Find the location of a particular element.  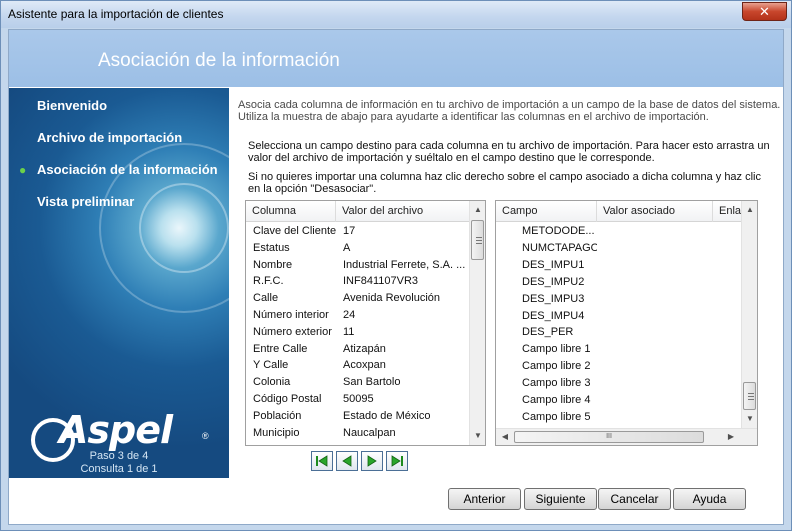

table-row: Campo libre 4 is located at coordinates (618, 400).